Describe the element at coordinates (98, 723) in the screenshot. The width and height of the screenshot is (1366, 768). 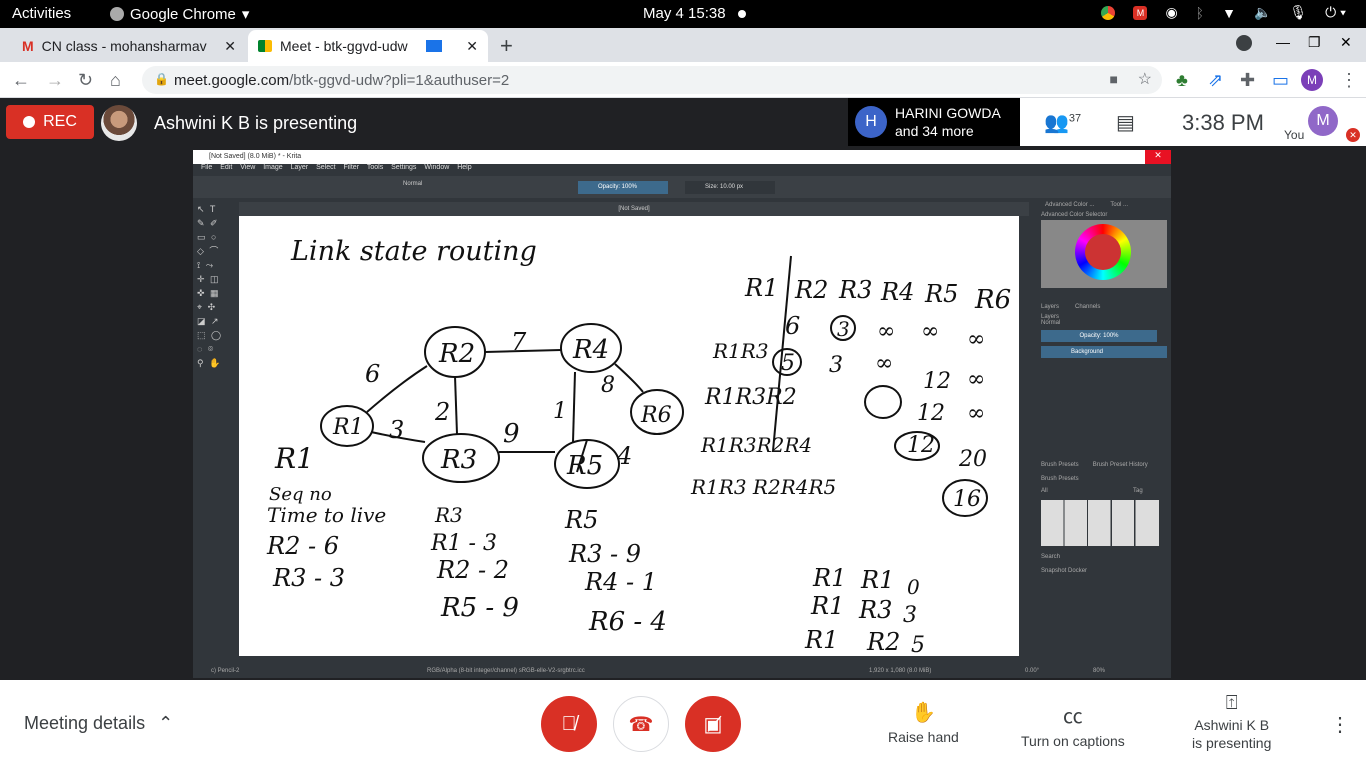
I see `meeting-details-button: Meeting details ⌃` at that location.